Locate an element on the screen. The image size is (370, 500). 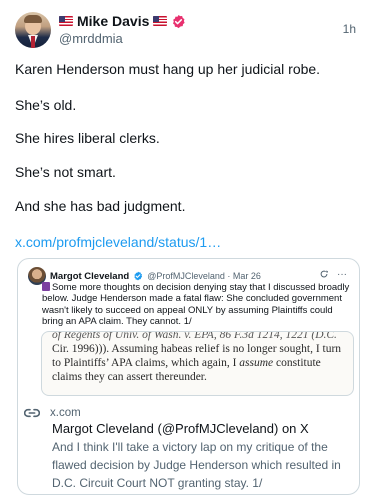
quote-author-name: Margot Cleveland is located at coordinates (89, 276).